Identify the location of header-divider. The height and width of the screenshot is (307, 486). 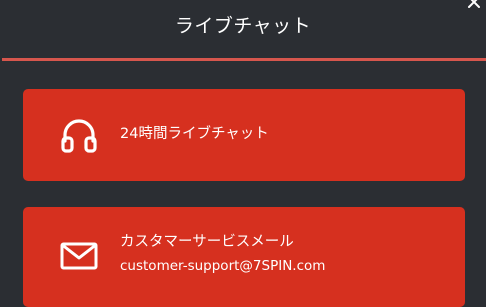
(244, 59).